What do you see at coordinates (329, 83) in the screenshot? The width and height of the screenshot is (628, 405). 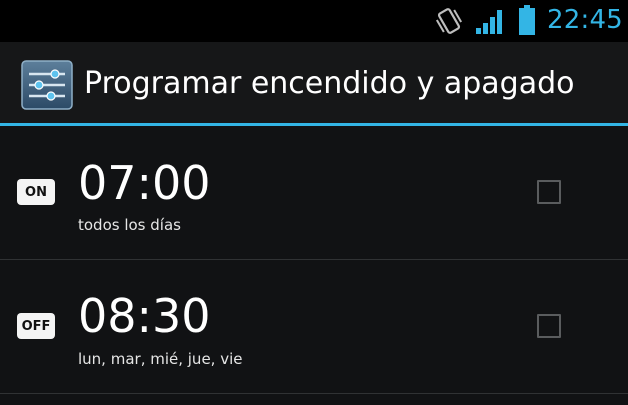 I see `page-title: Programar encendido y apagado` at bounding box center [329, 83].